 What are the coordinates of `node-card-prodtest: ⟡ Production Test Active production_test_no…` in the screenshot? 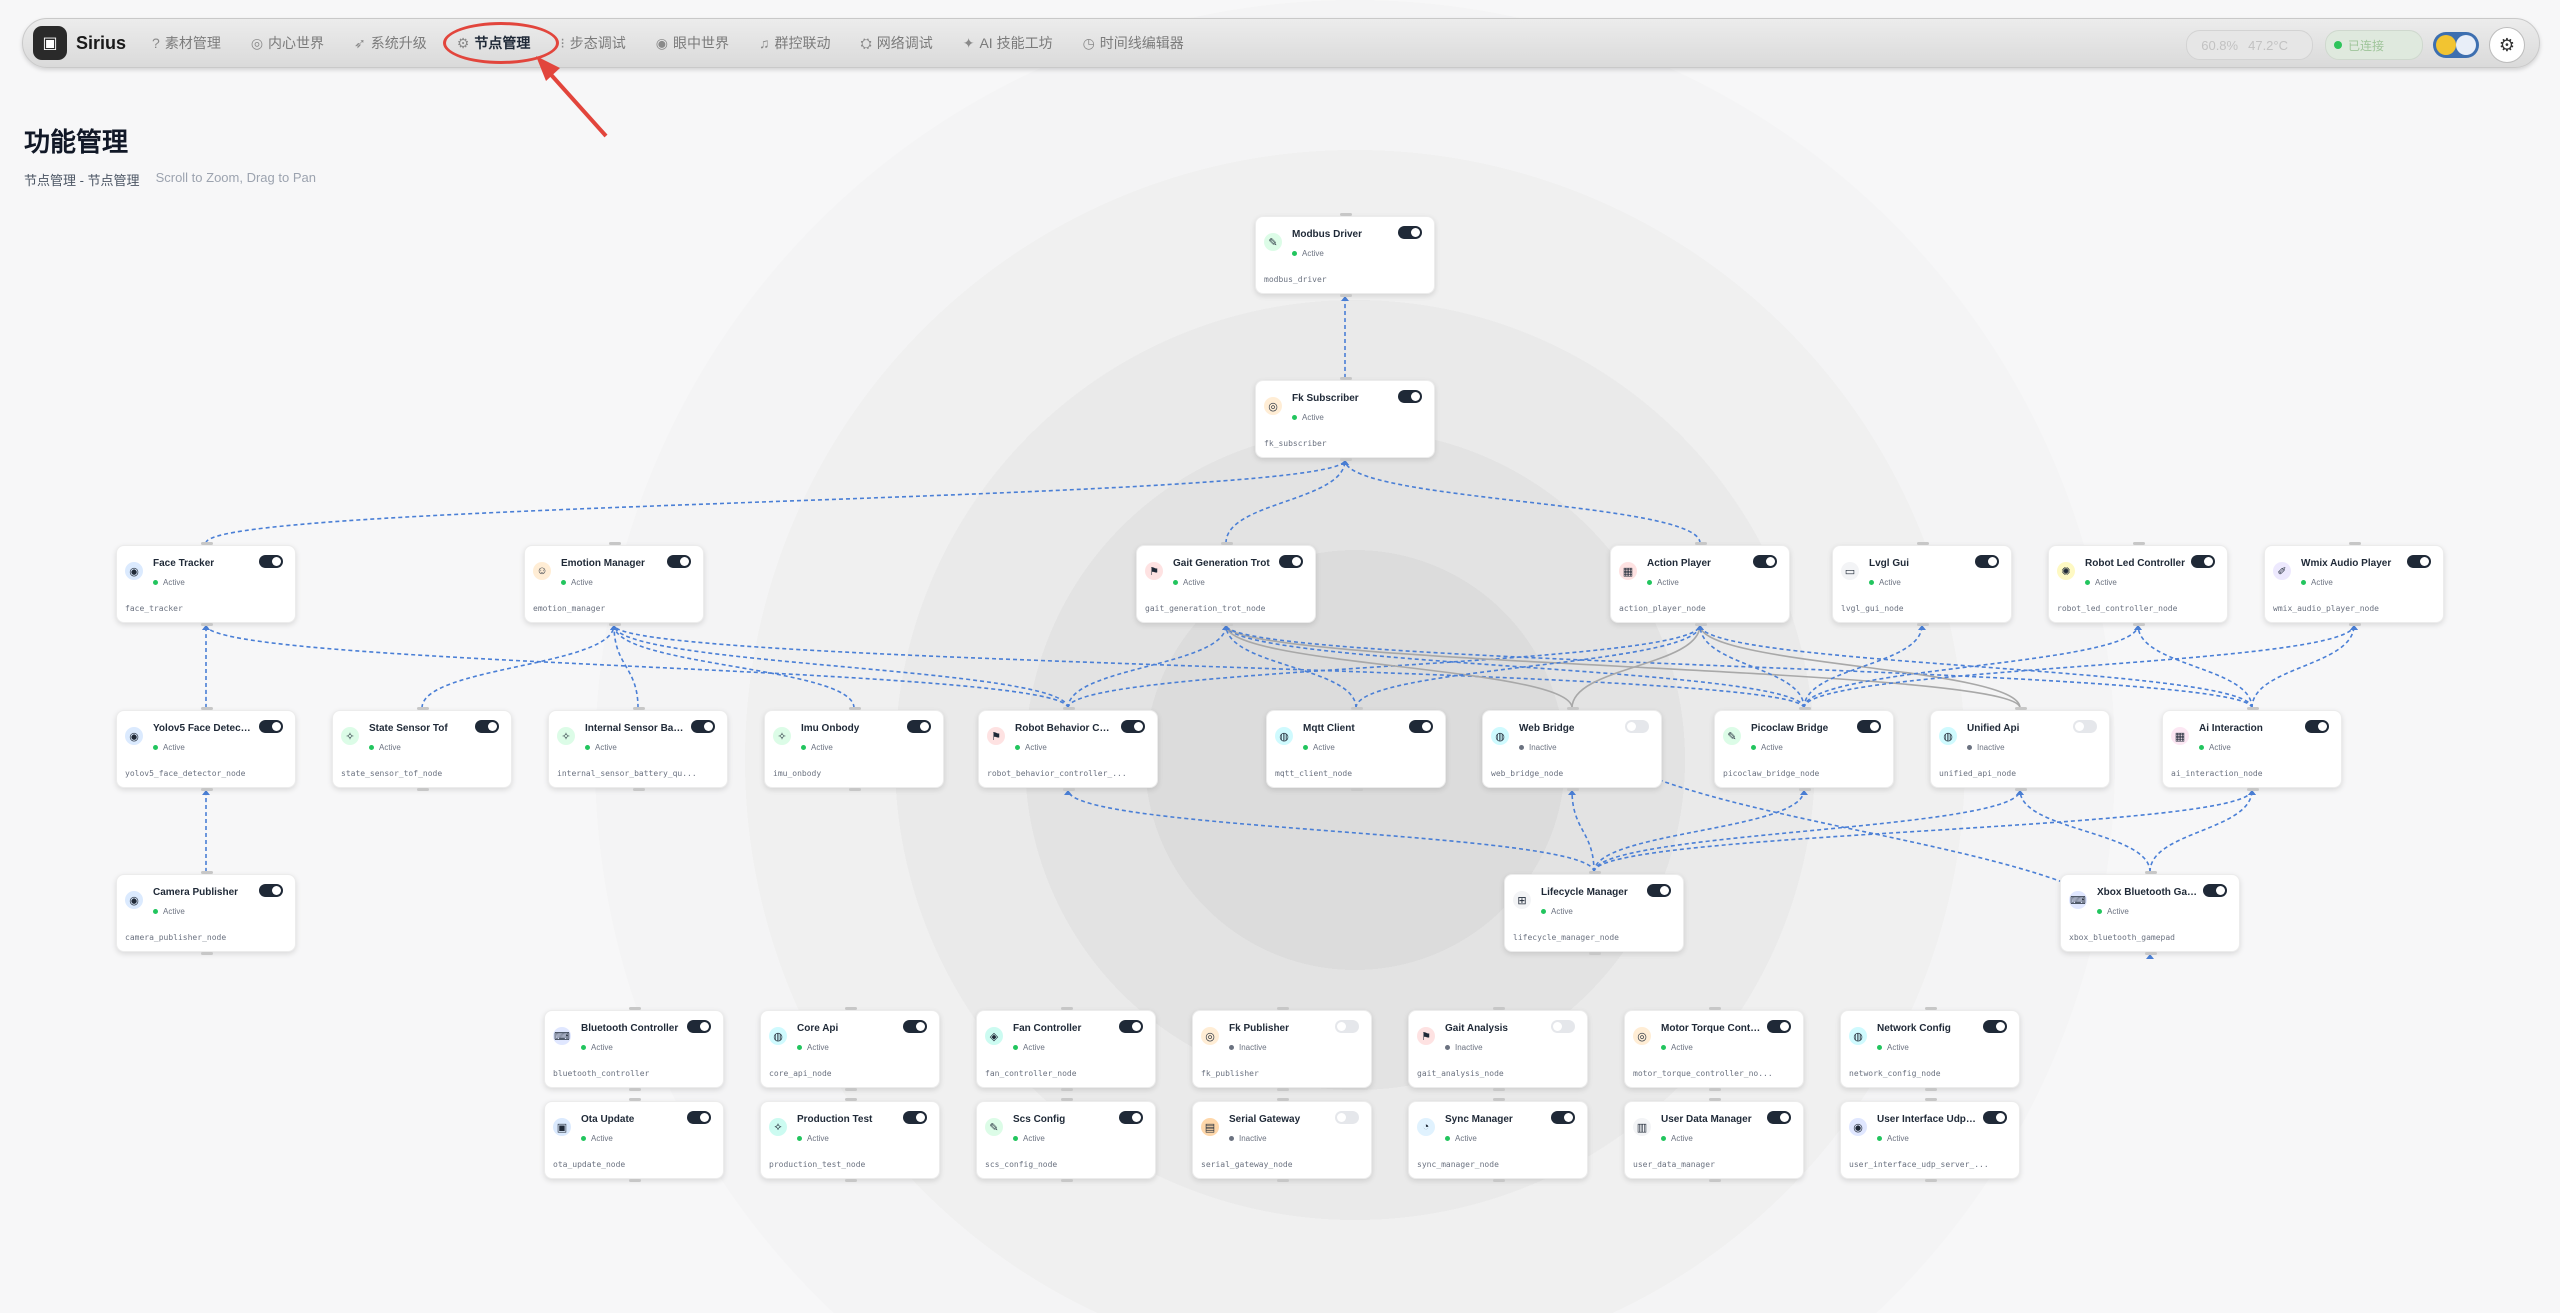 It's located at (850, 1140).